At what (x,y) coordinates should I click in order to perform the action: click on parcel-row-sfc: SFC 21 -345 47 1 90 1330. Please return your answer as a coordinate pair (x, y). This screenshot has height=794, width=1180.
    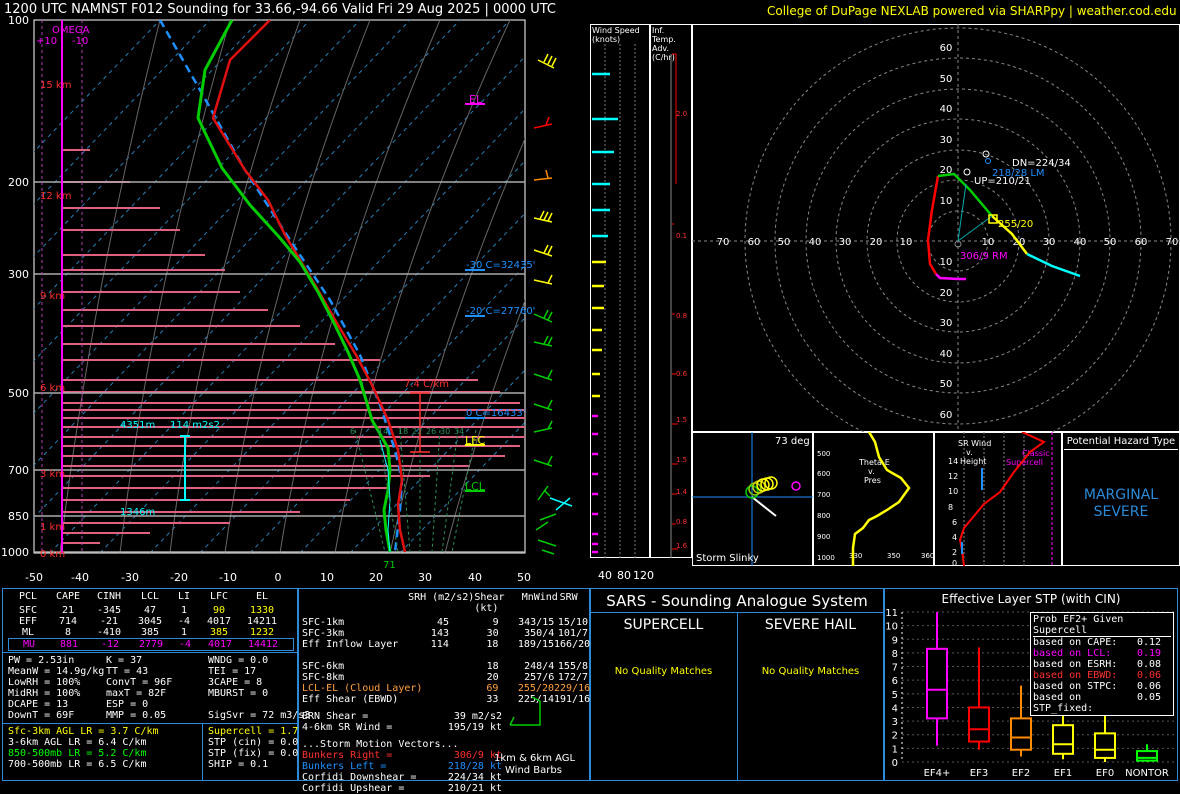
    Looking at the image, I should click on (146, 610).